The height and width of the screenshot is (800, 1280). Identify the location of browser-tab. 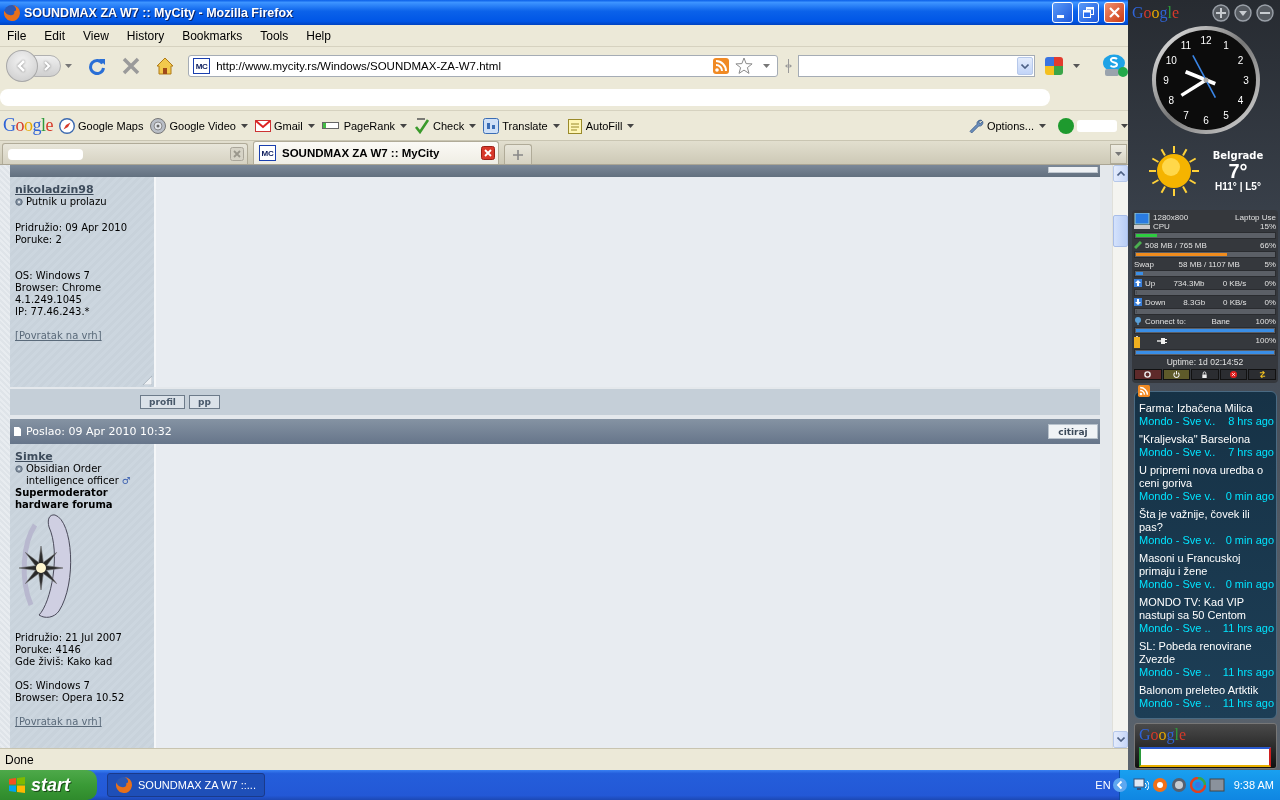
(125, 153).